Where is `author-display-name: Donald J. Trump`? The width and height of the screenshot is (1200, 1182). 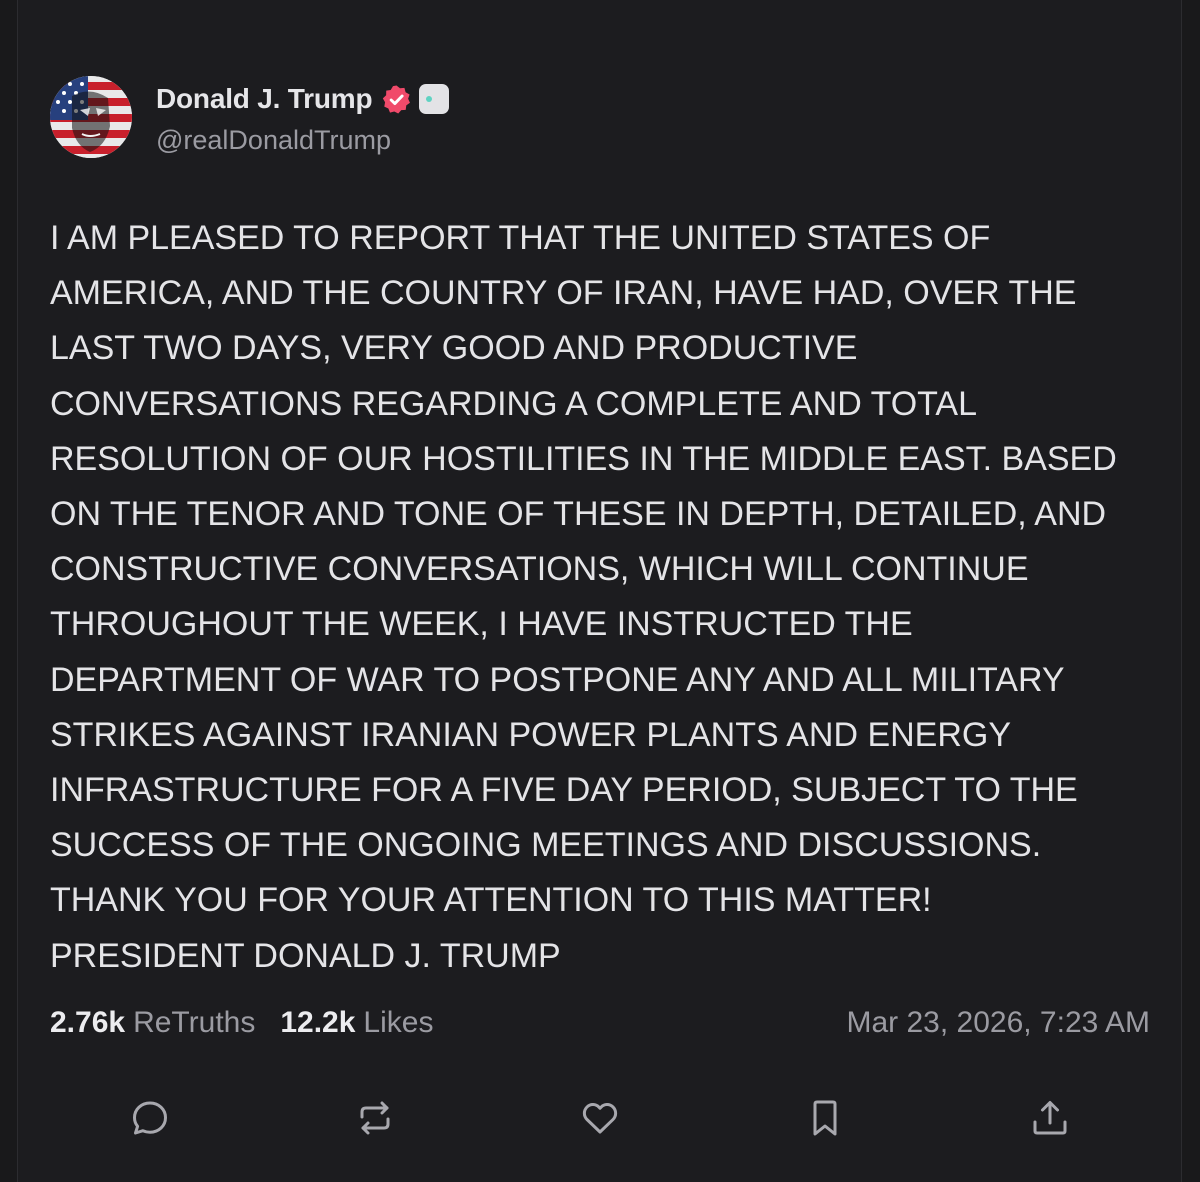
author-display-name: Donald J. Trump is located at coordinates (264, 99).